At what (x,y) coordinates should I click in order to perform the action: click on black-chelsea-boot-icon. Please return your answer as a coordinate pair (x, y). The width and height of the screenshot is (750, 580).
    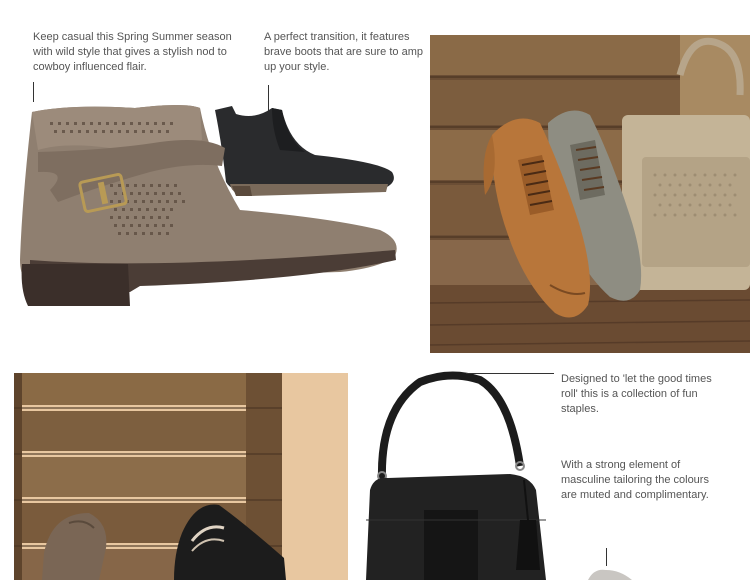
    Looking at the image, I should click on (304, 151).